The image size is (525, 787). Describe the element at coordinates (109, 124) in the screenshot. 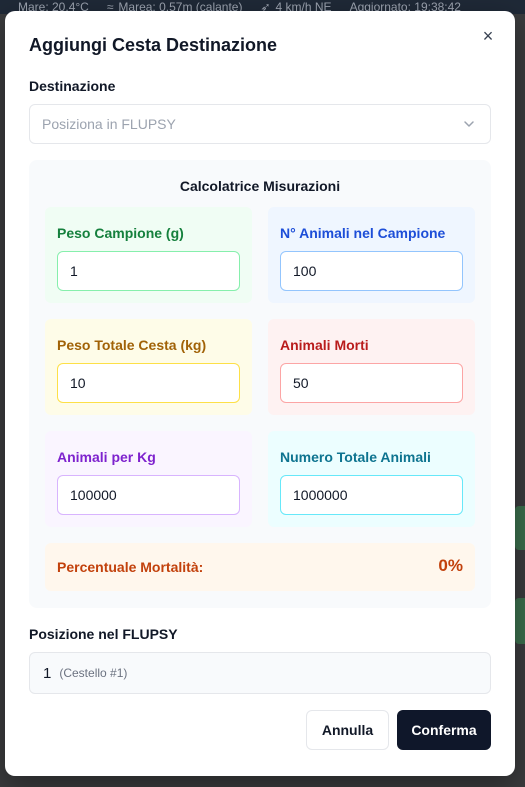

I see `destination-select-value: Posiziona in FLUPSY` at that location.